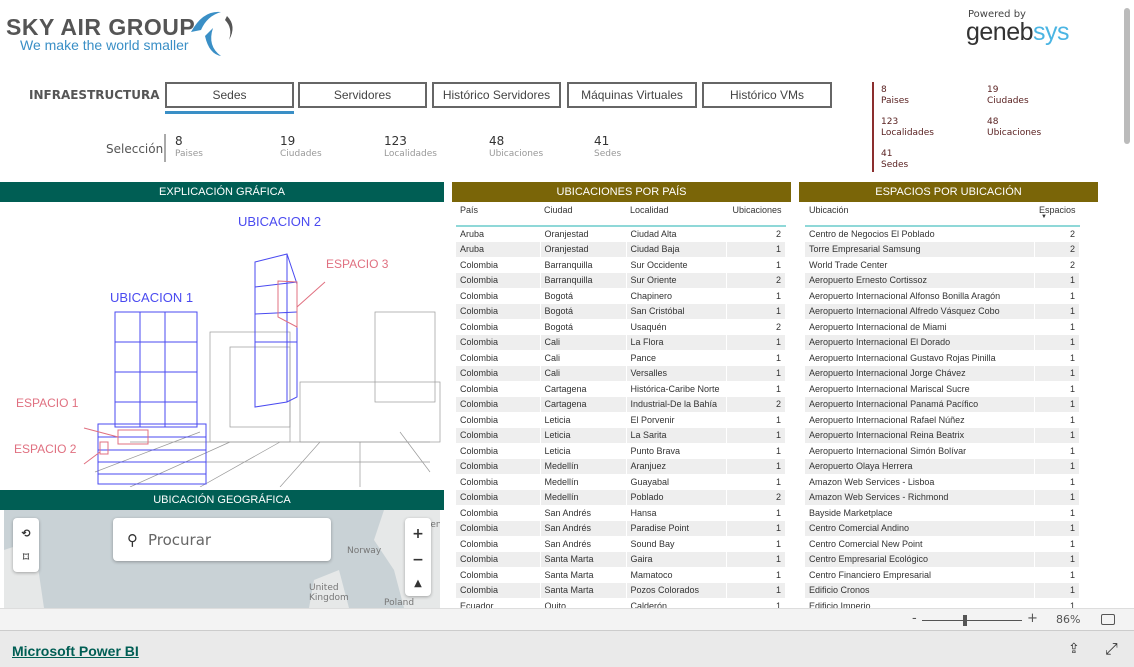 Image resolution: width=1134 pixels, height=667 pixels. What do you see at coordinates (26, 545) in the screenshot?
I see `map-tools: ⟲ ⌑` at bounding box center [26, 545].